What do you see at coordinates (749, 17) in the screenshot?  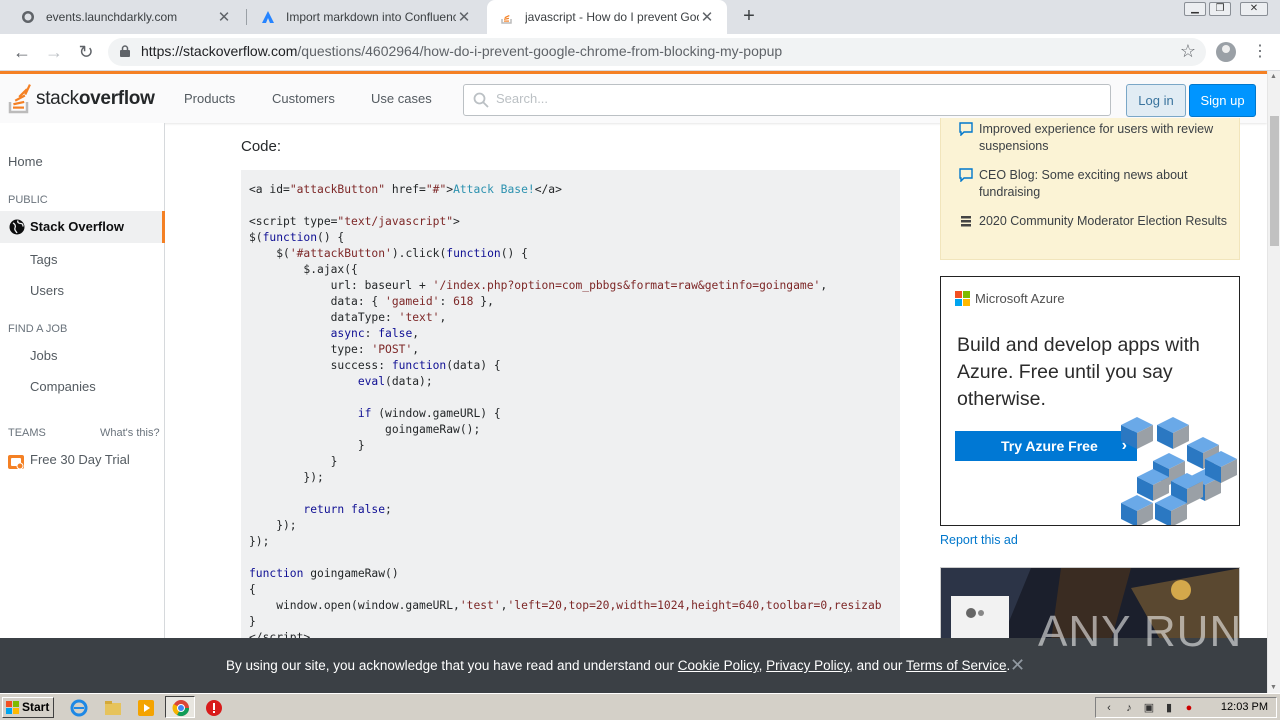 I see `new-tab-button: +` at bounding box center [749, 17].